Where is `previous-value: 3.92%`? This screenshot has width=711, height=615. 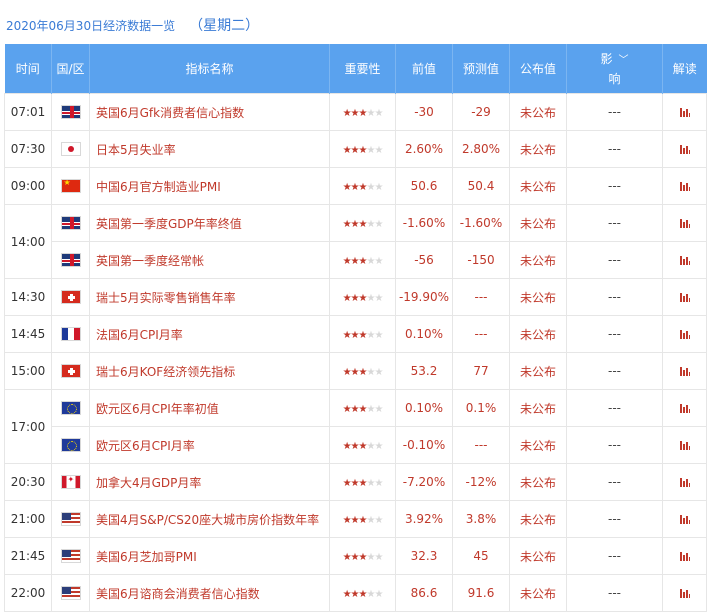 previous-value: 3.92% is located at coordinates (424, 519).